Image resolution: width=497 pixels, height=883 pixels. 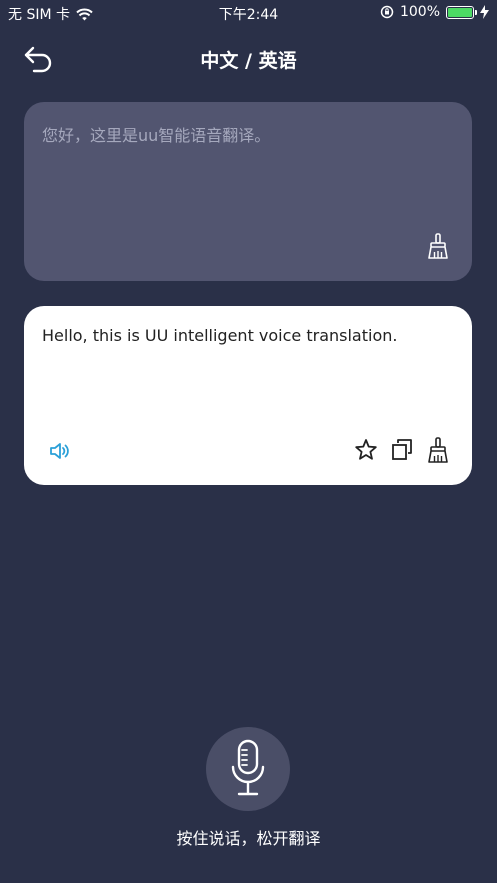 I want to click on favorite-button, so click(x=366, y=450).